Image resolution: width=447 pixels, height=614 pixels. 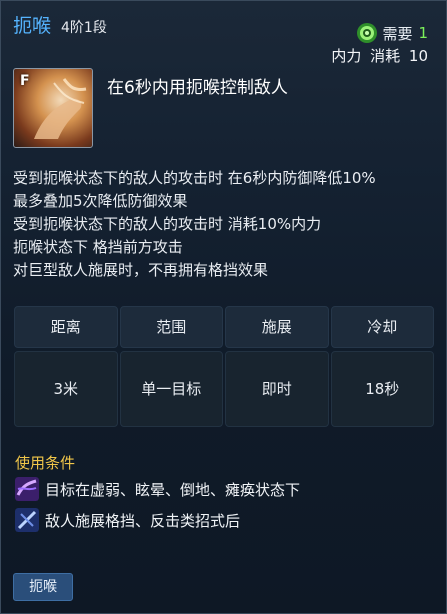 I want to click on effect-line: 扼喉状态下 格挡前方攻击, so click(x=98, y=247).